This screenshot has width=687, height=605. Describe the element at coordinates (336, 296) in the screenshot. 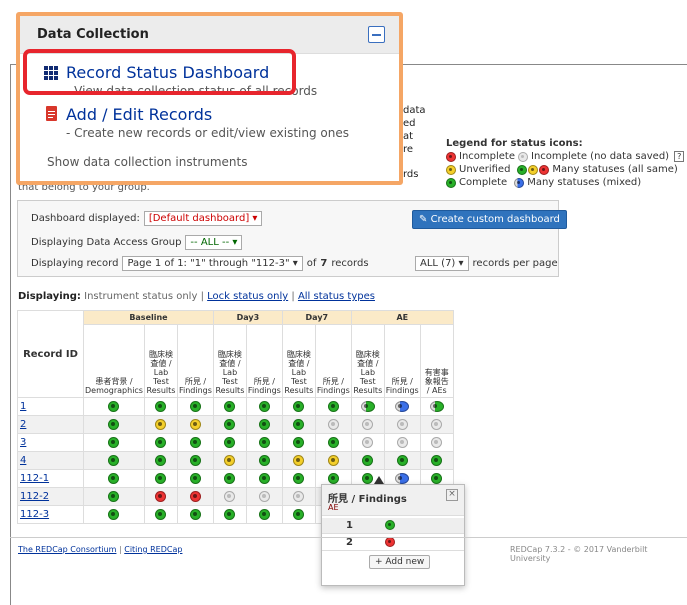

I see `all-status-link: All status types` at that location.